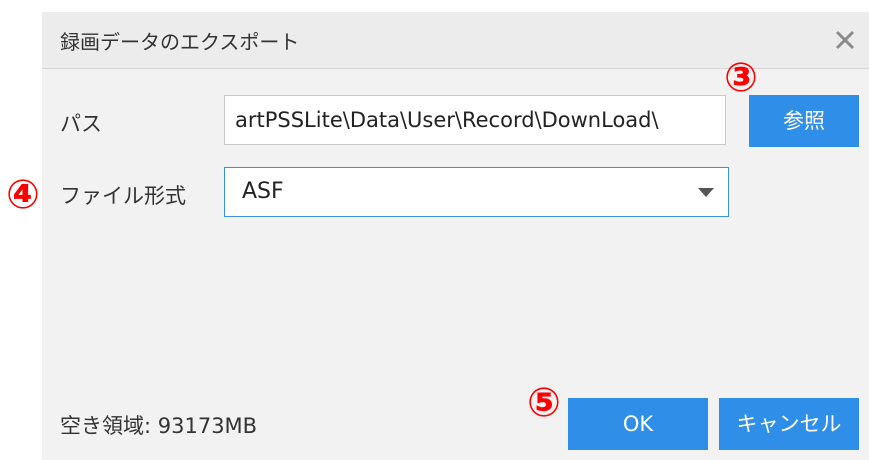  What do you see at coordinates (741, 78) in the screenshot?
I see `annotation-marker-3: ③` at bounding box center [741, 78].